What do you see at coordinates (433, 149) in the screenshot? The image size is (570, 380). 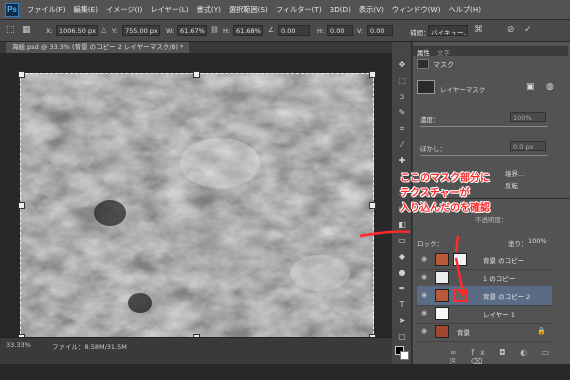 I see `feather-label: ぼかし：` at bounding box center [433, 149].